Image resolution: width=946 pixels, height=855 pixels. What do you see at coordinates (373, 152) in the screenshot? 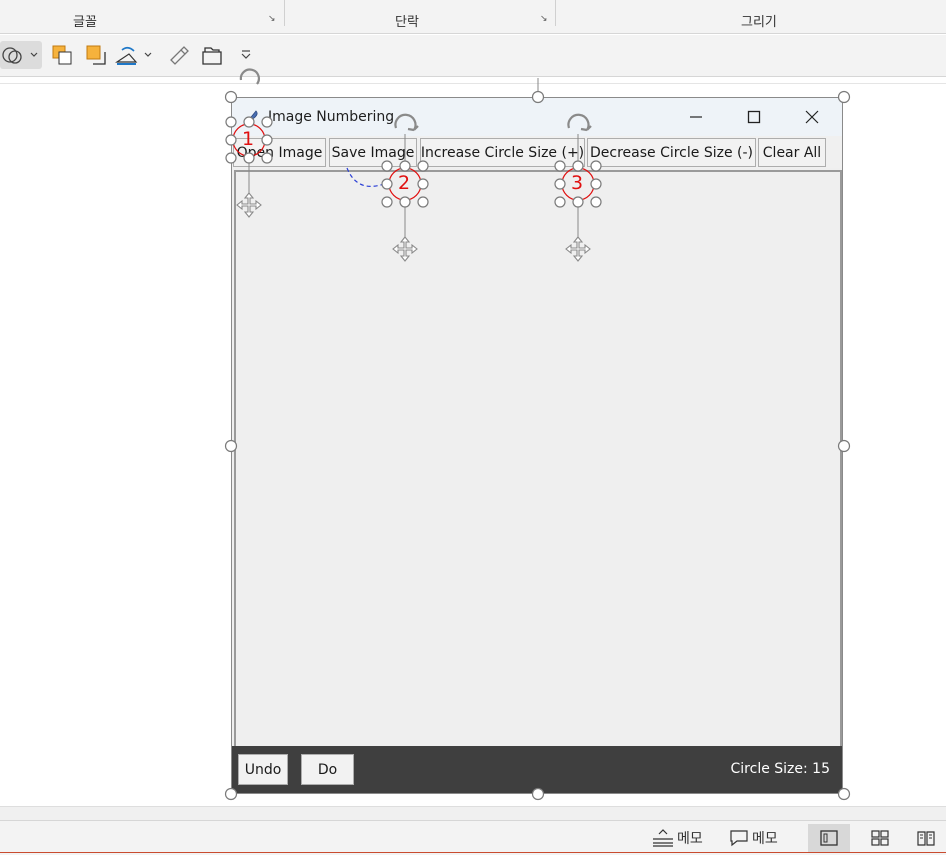
I see `save-image-button: Save Image` at bounding box center [373, 152].